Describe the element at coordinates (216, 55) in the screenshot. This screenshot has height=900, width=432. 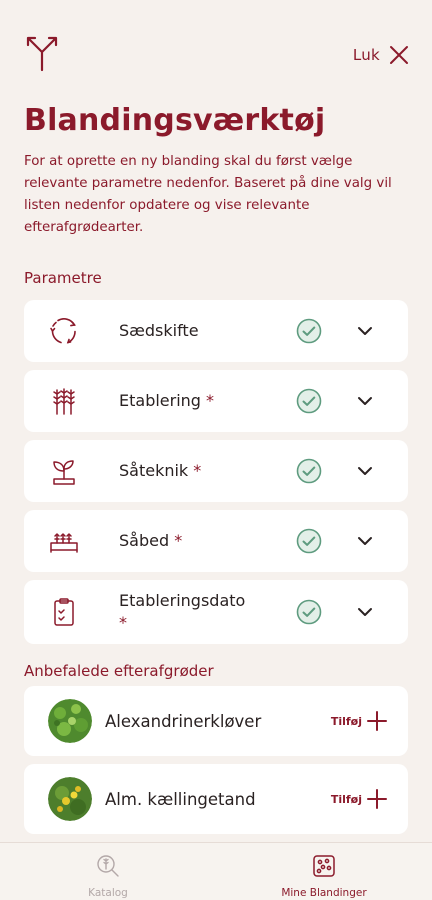
I see `app-header: Luk` at that location.